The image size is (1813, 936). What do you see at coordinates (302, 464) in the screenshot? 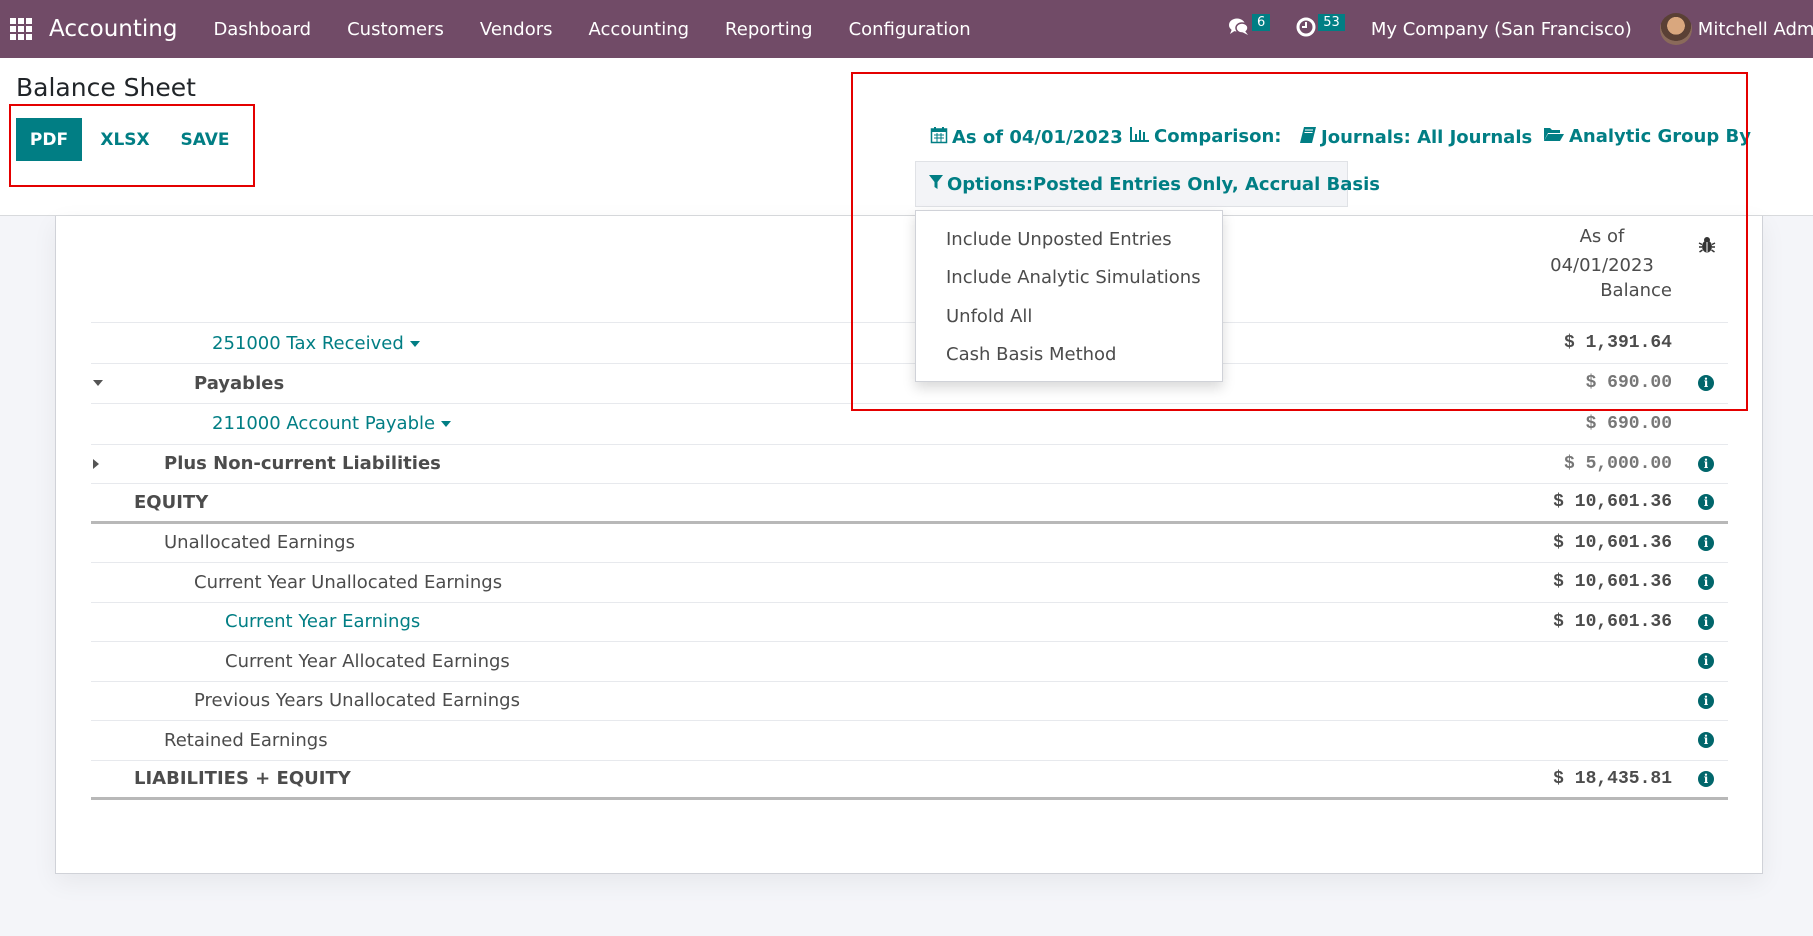
I see `row-label: Plus Non-current Liabilities` at bounding box center [302, 464].